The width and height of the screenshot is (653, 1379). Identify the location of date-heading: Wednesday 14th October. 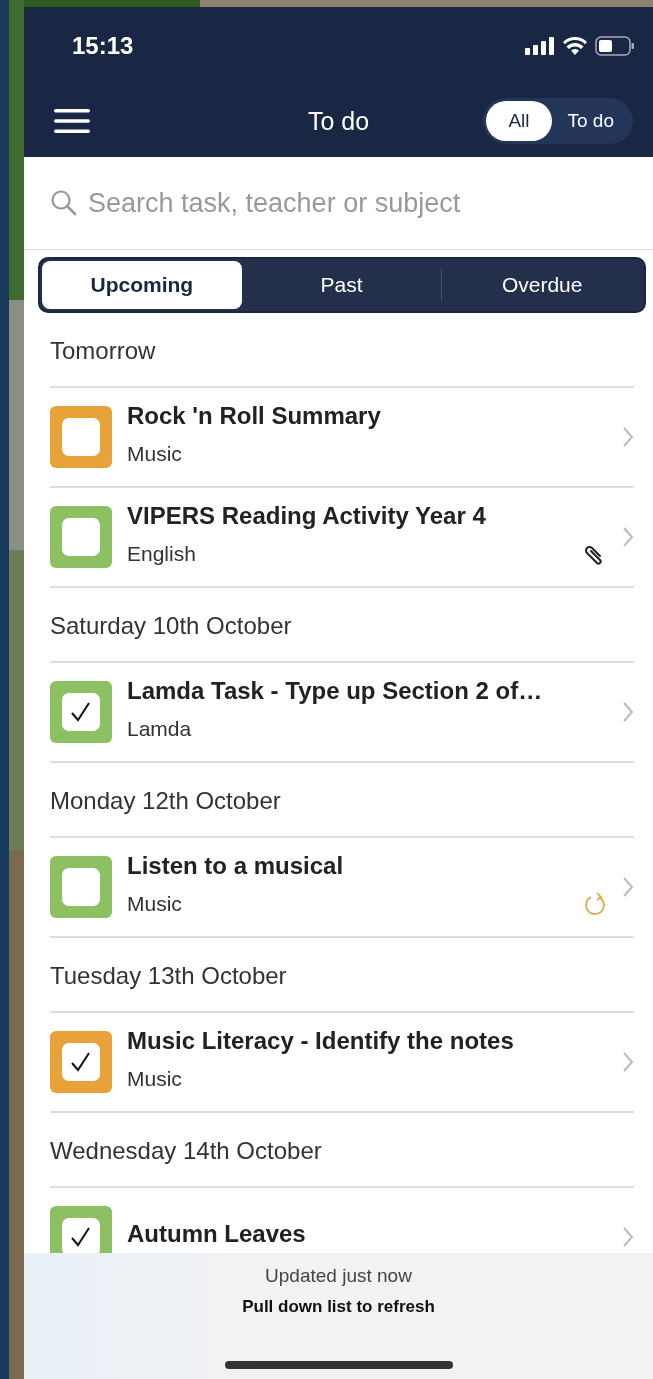
(342, 1150).